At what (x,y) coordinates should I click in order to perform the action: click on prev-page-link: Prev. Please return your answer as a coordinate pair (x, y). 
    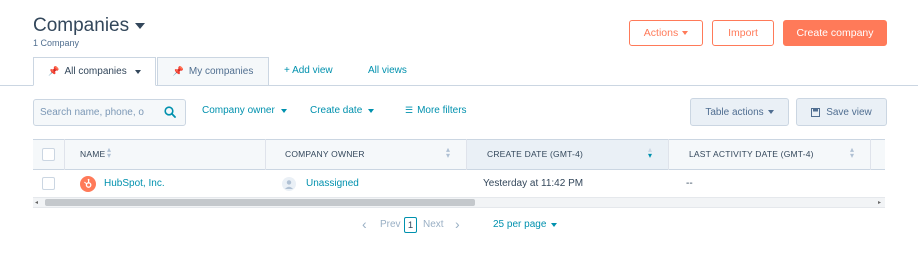
    Looking at the image, I should click on (390, 224).